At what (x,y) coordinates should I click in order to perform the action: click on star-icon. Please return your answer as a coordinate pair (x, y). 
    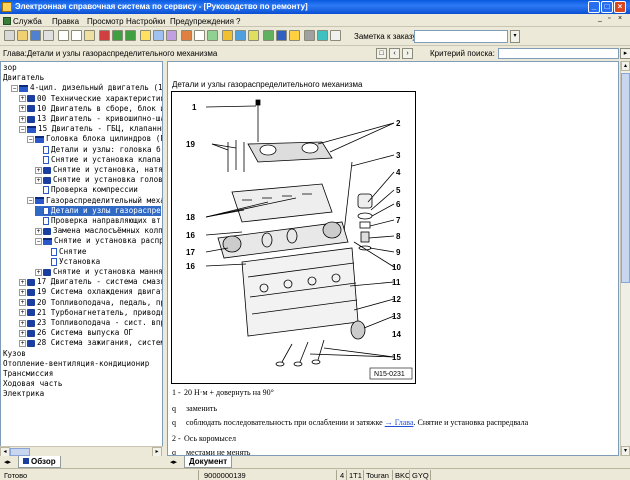
    Looking at the image, I should click on (294, 35).